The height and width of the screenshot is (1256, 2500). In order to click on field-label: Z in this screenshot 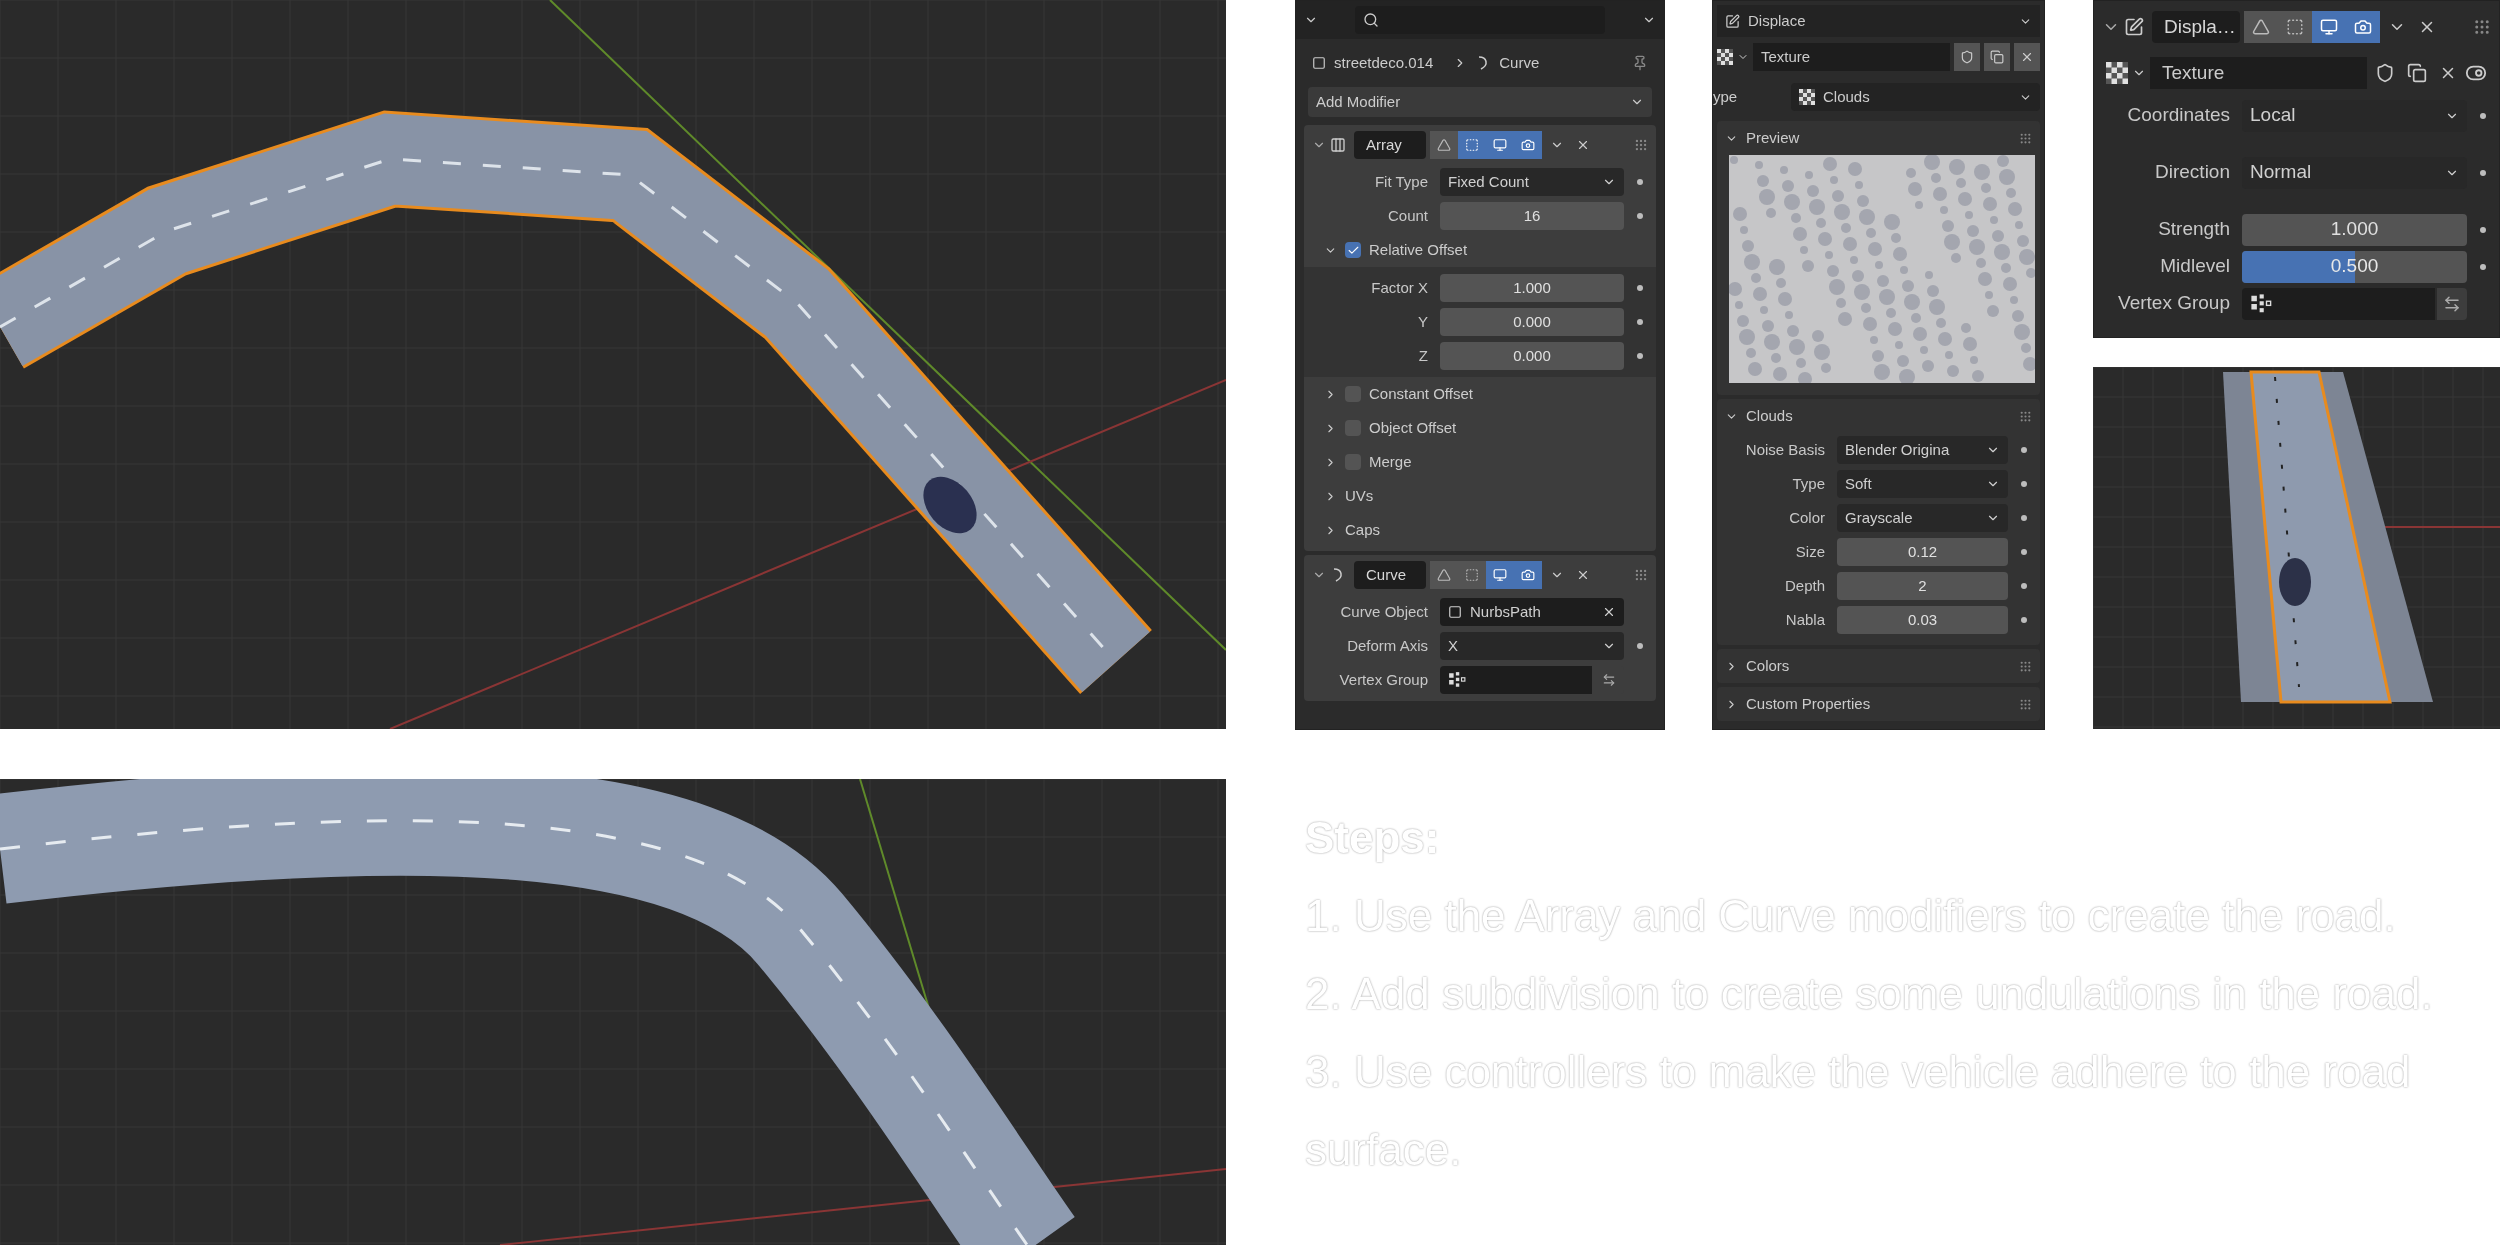, I will do `click(1423, 355)`.